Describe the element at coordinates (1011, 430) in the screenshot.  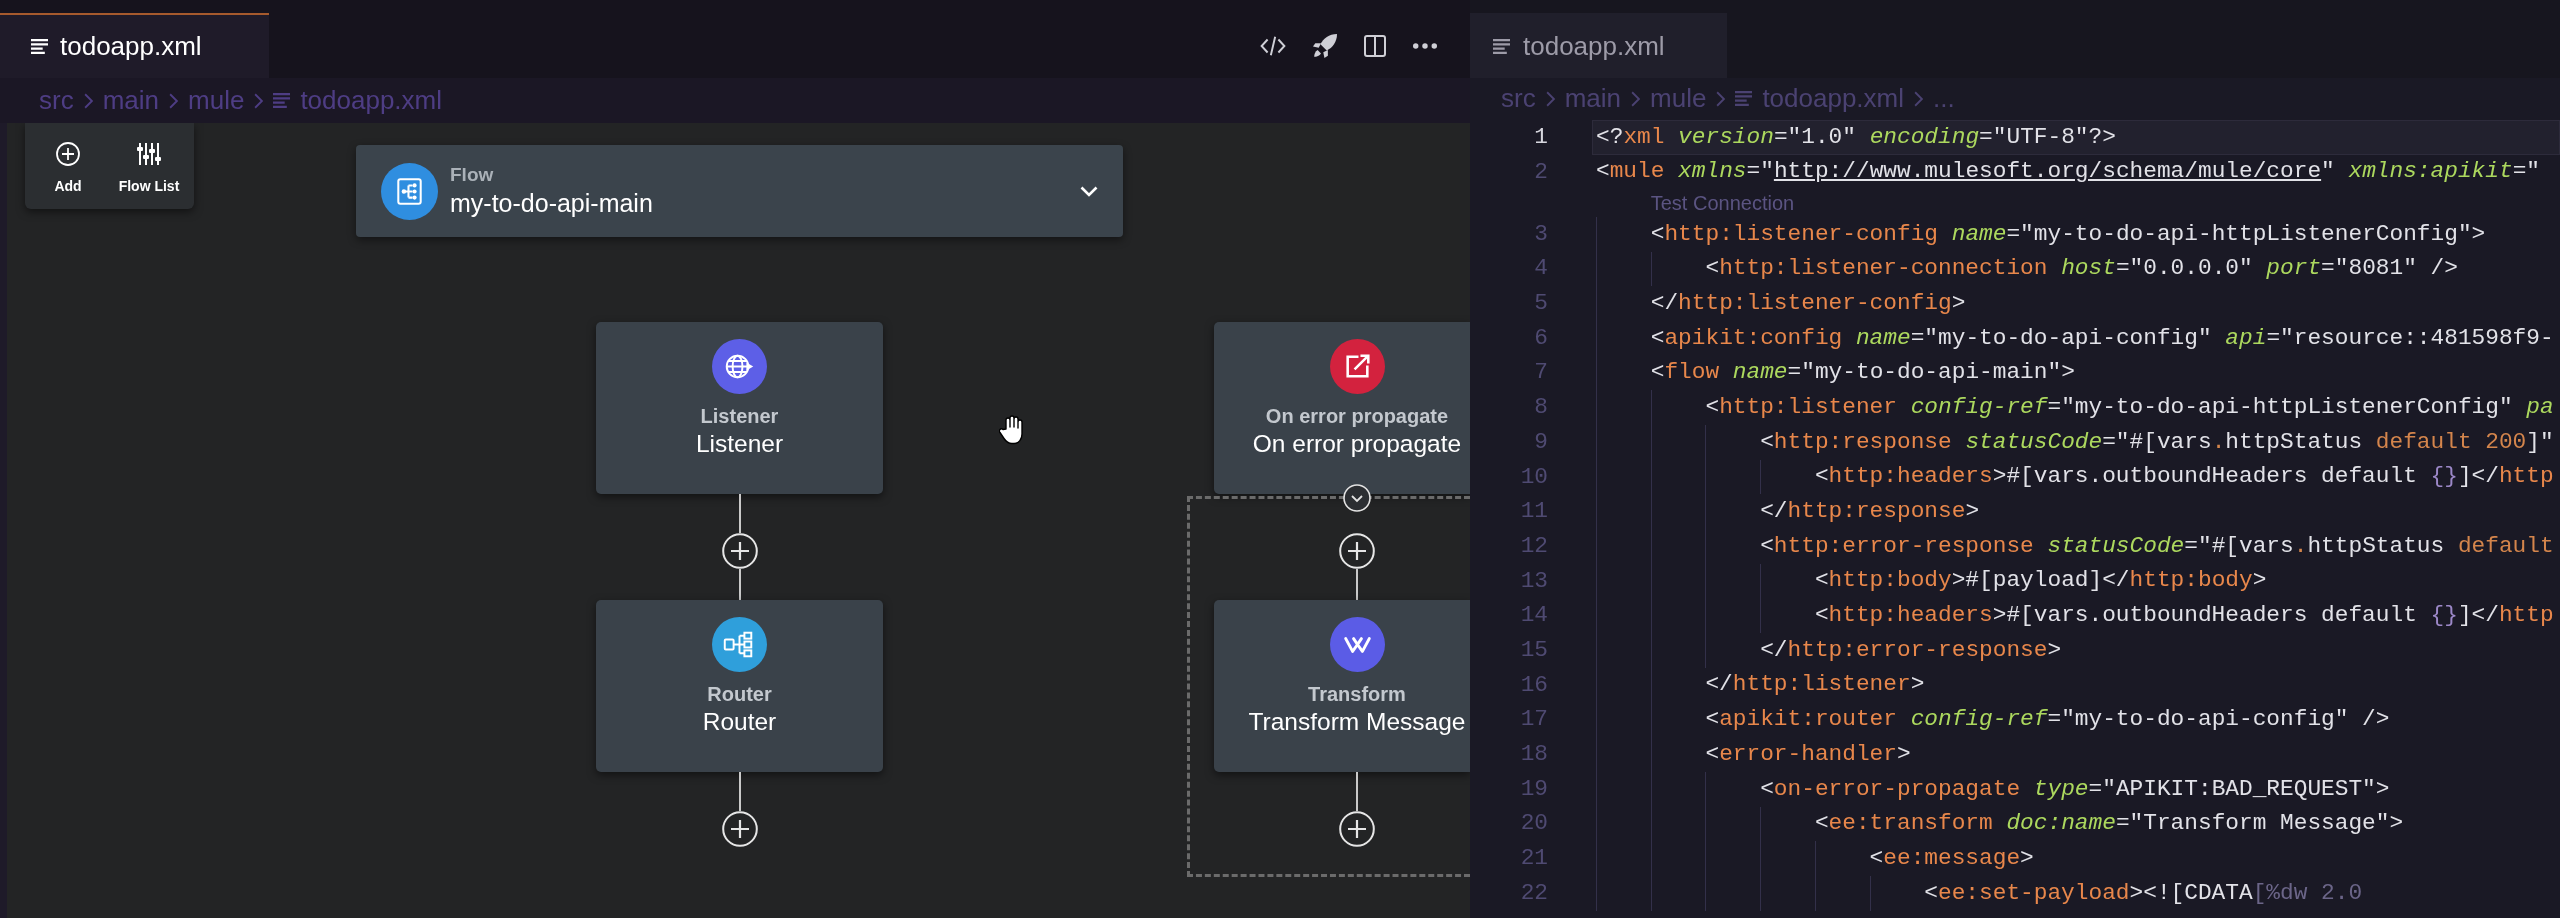
I see `hand-cursor-icon` at that location.